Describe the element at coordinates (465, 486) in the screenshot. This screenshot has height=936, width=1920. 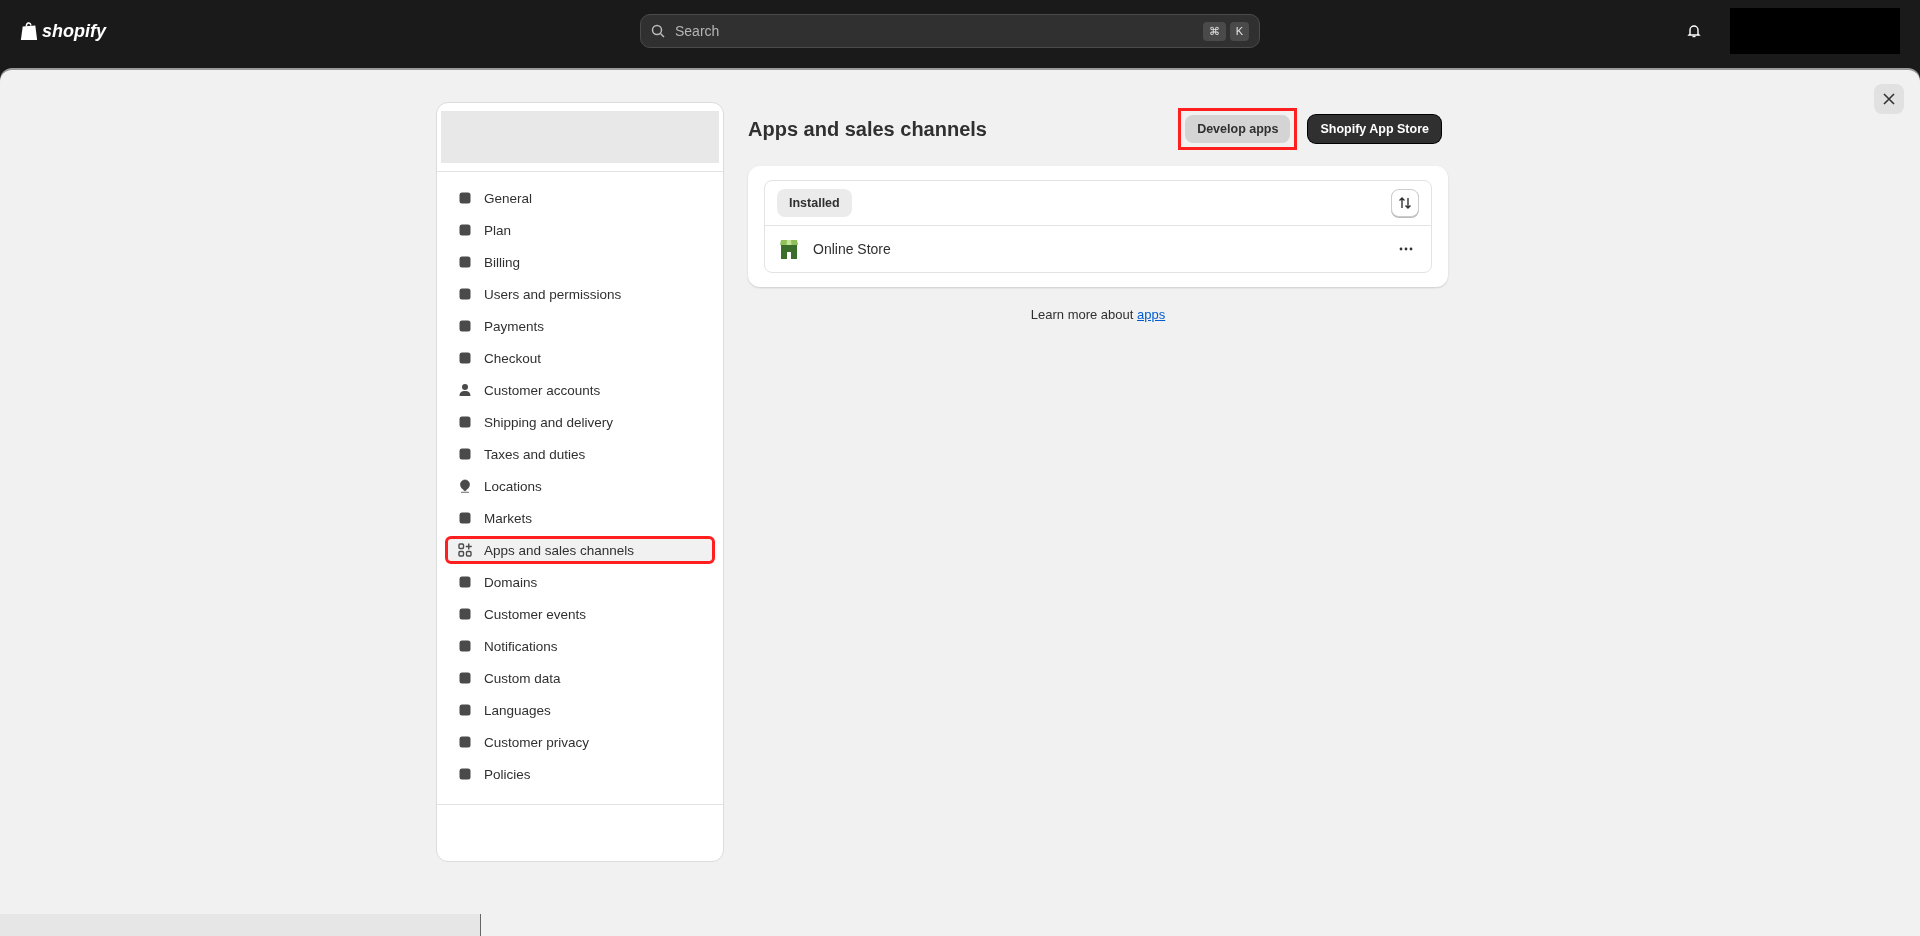
I see `location-pin-icon` at that location.